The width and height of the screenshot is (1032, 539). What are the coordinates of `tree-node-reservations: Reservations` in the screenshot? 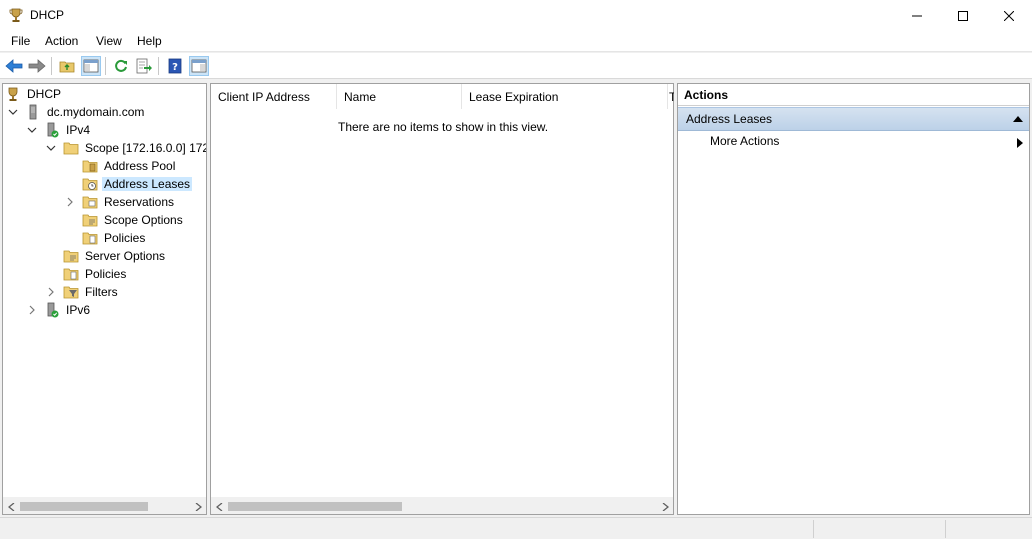 It's located at (120, 202).